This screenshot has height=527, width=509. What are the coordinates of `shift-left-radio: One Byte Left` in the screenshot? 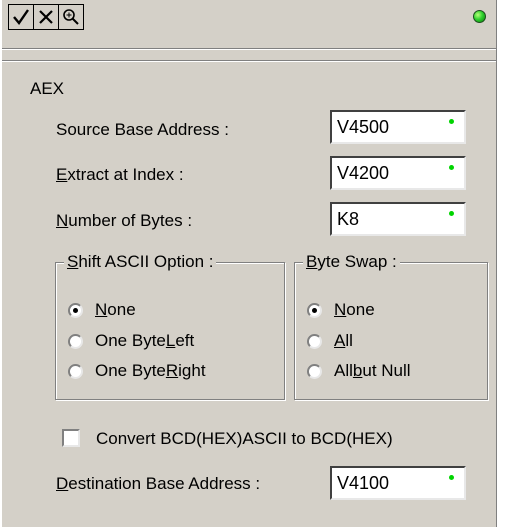 It's located at (131, 341).